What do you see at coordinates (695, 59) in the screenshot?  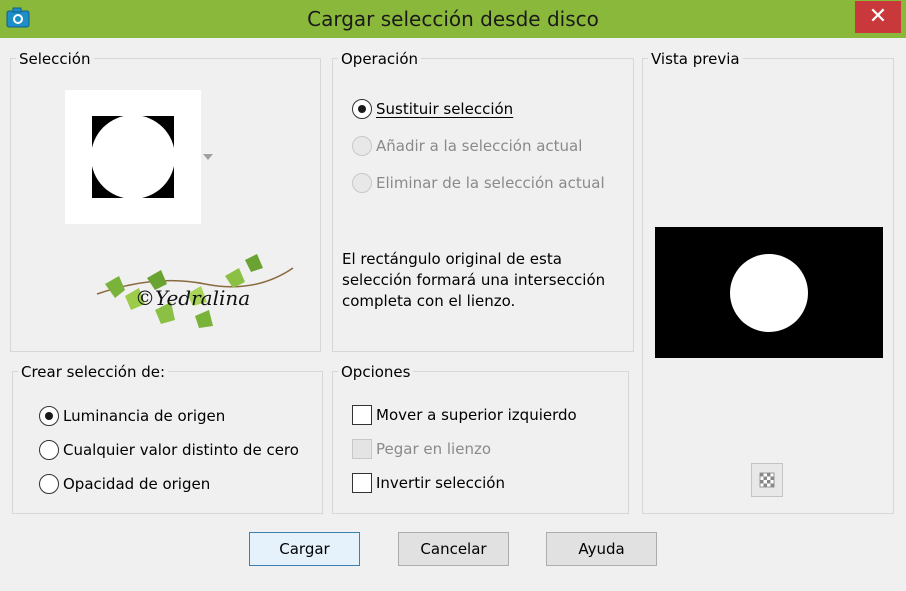 I see `preview-group-label: Vista previa` at bounding box center [695, 59].